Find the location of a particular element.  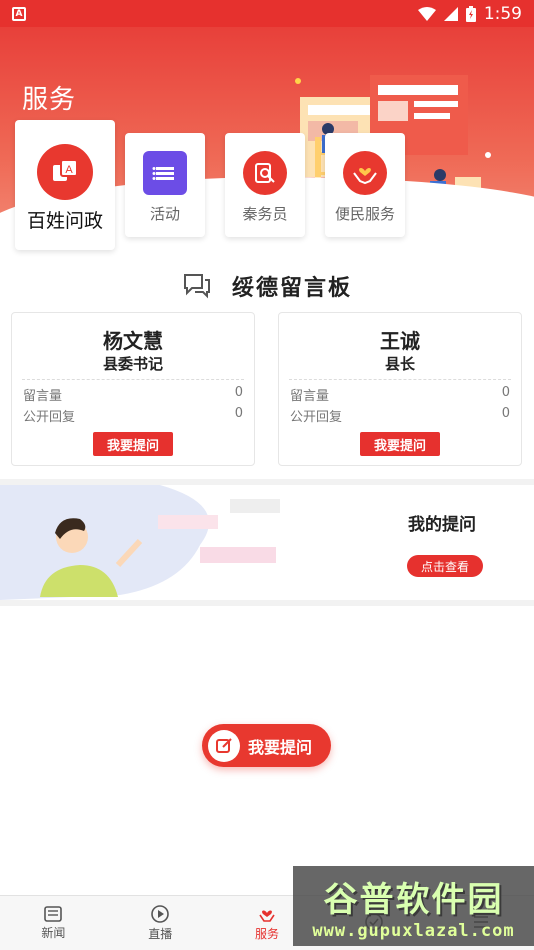

my-questions-title: 我的提问 is located at coordinates (442, 525).